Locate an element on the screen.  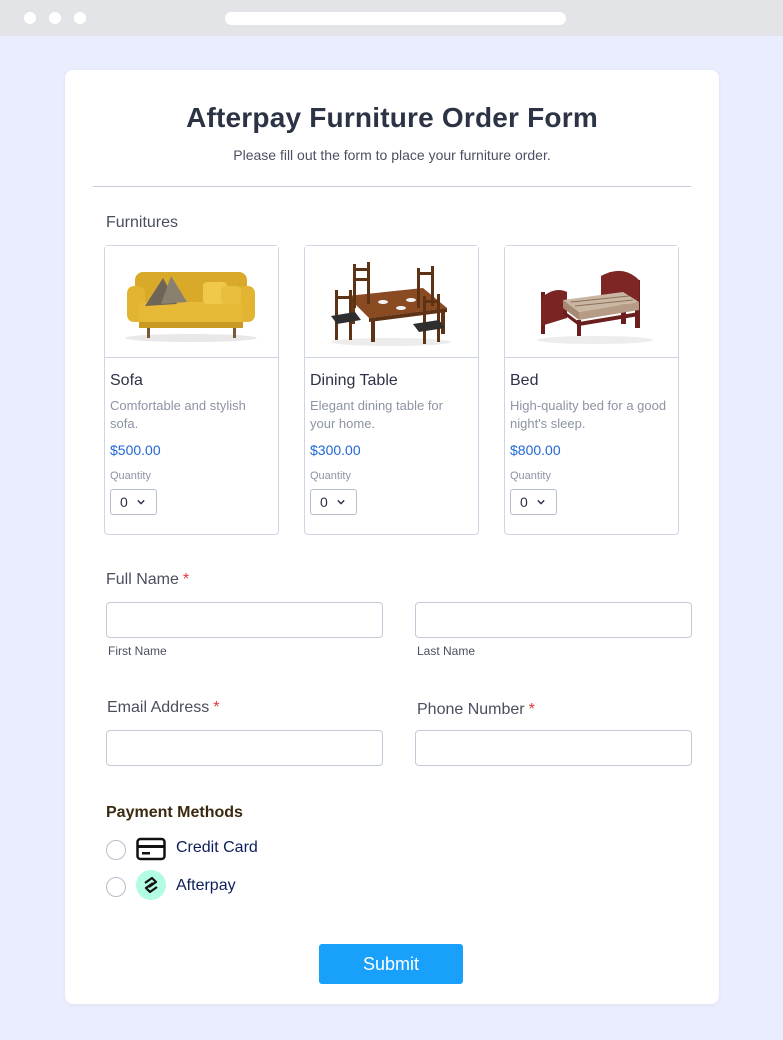
credit-card-label: Credit Card is located at coordinates (217, 848).